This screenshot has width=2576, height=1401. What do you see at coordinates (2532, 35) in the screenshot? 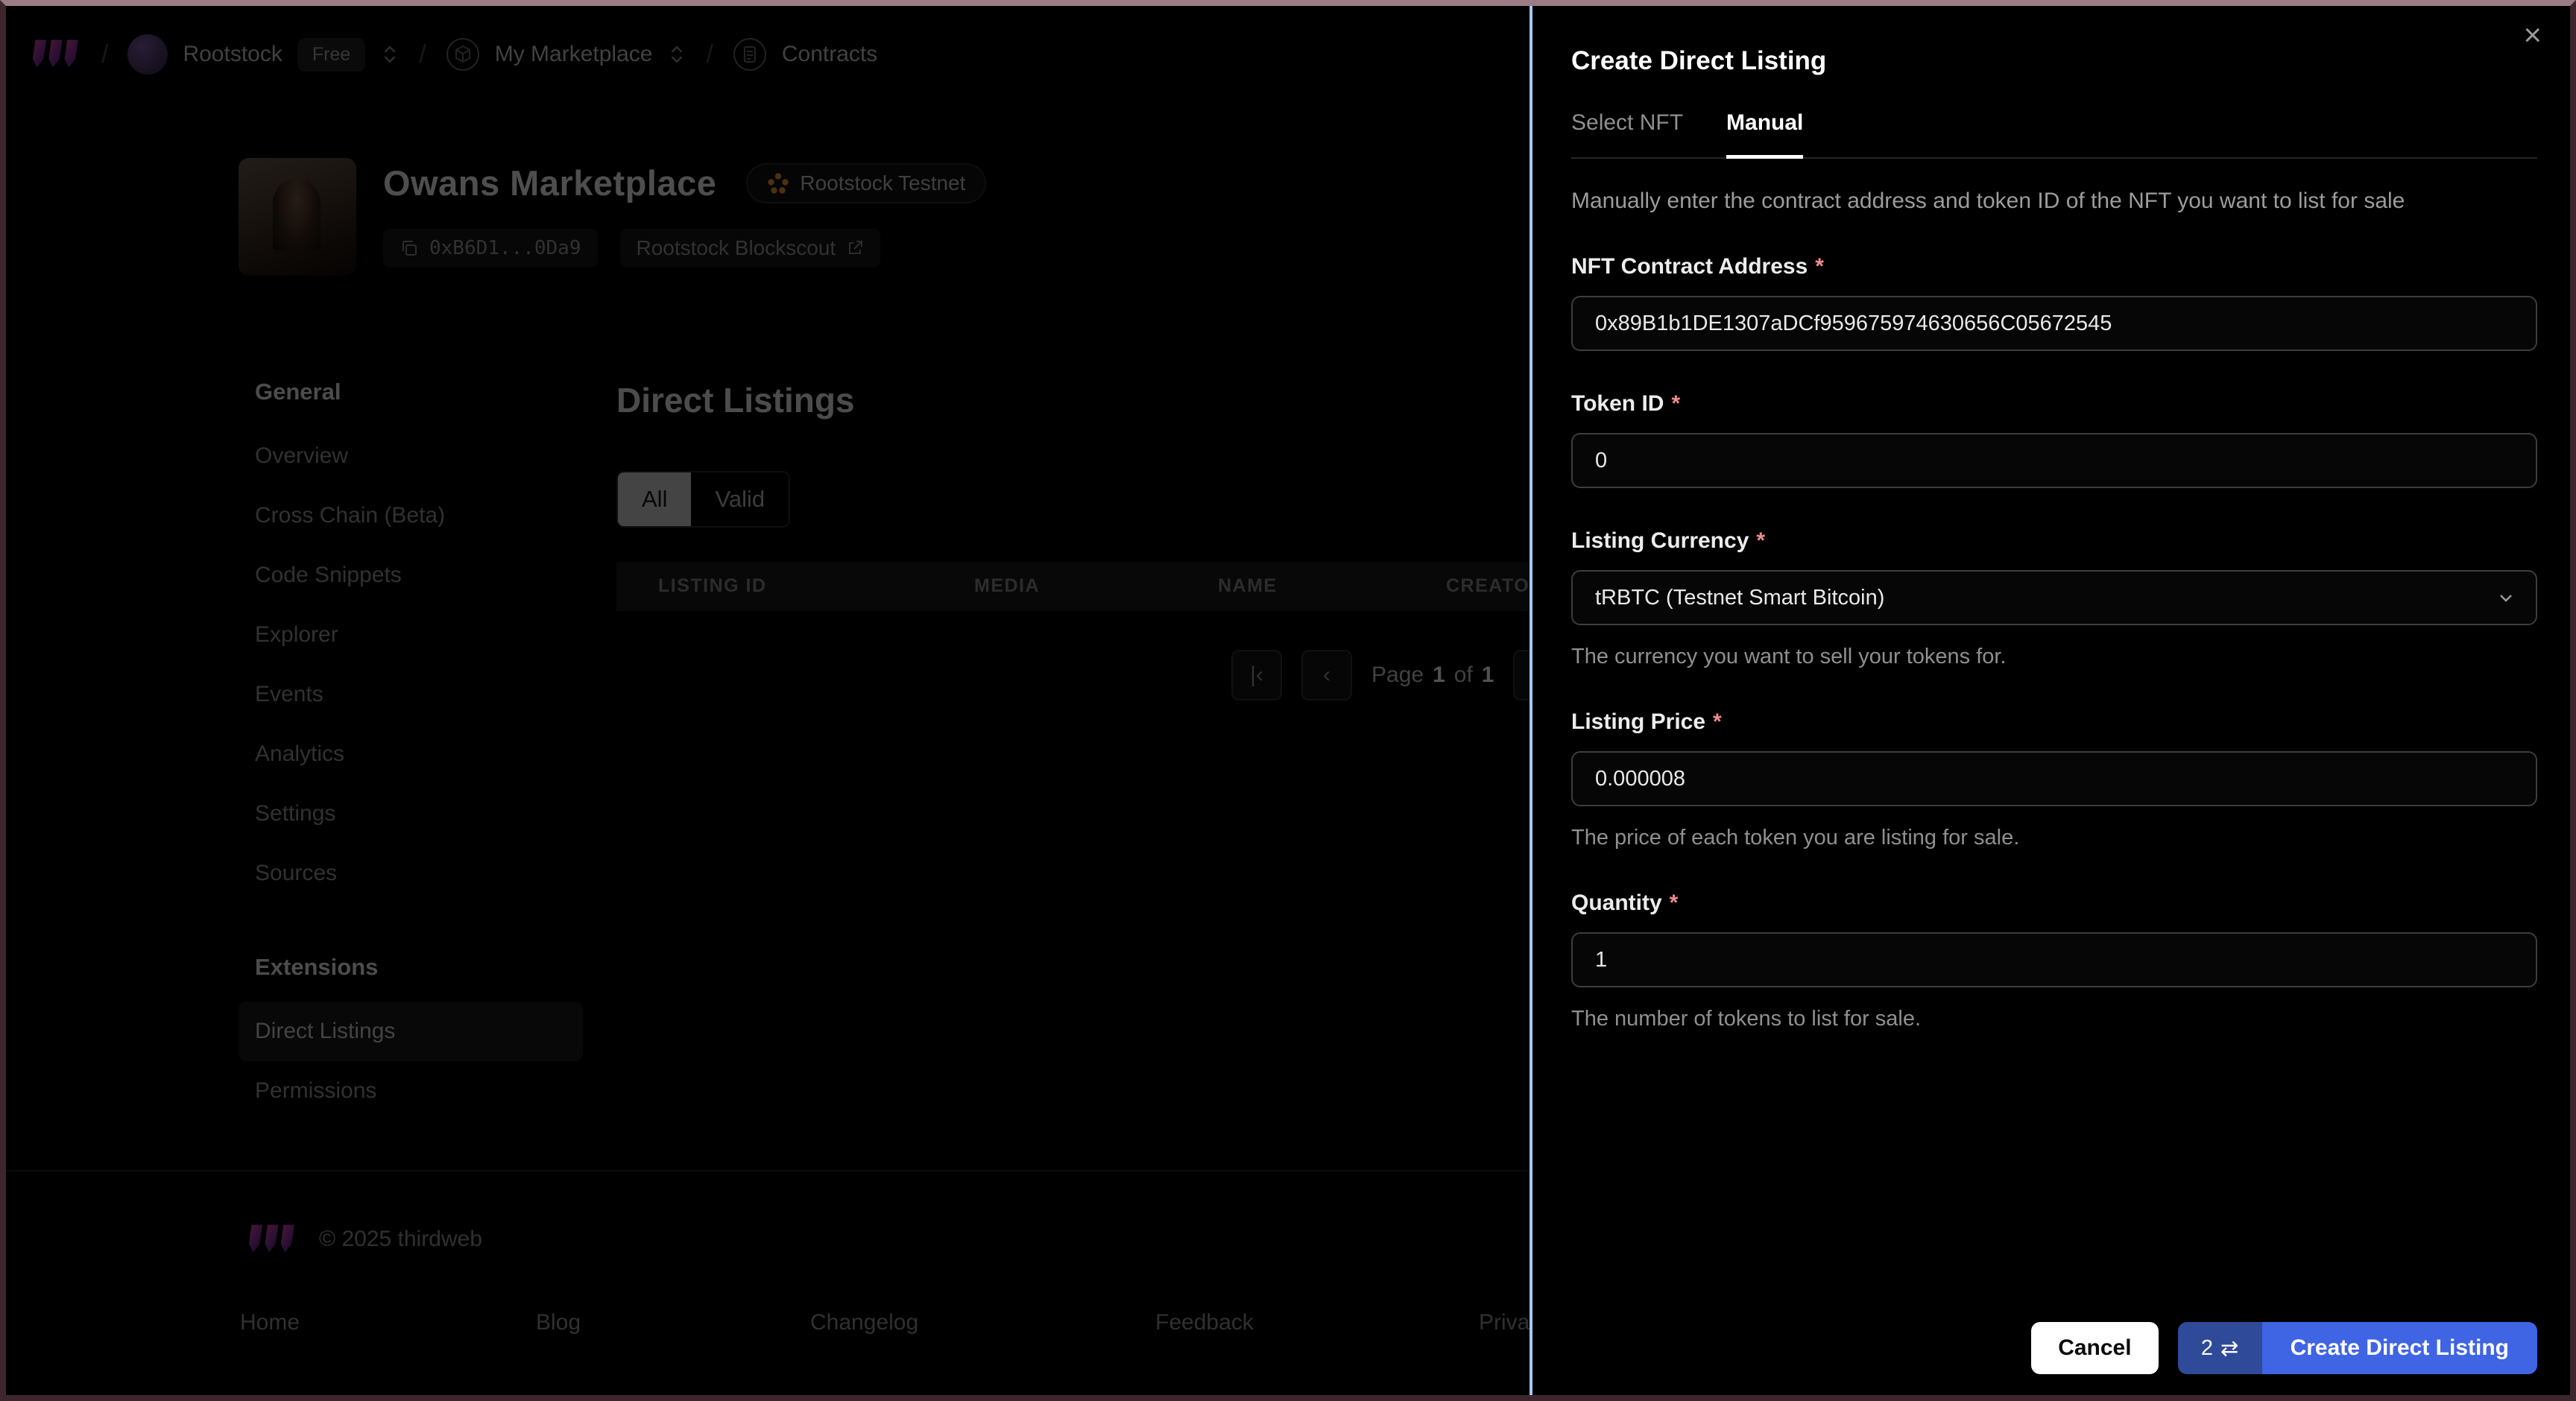
I see `close-icon: ×` at bounding box center [2532, 35].